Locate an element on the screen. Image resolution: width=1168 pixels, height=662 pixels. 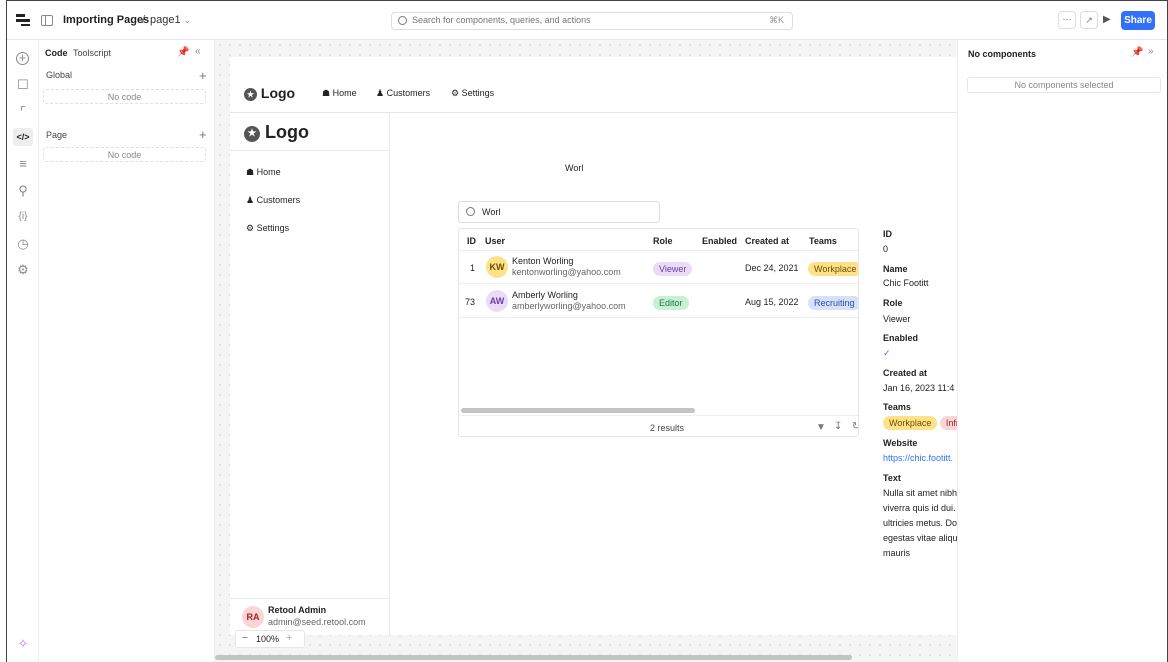
role-badge: Editor is located at coordinates (671, 303).